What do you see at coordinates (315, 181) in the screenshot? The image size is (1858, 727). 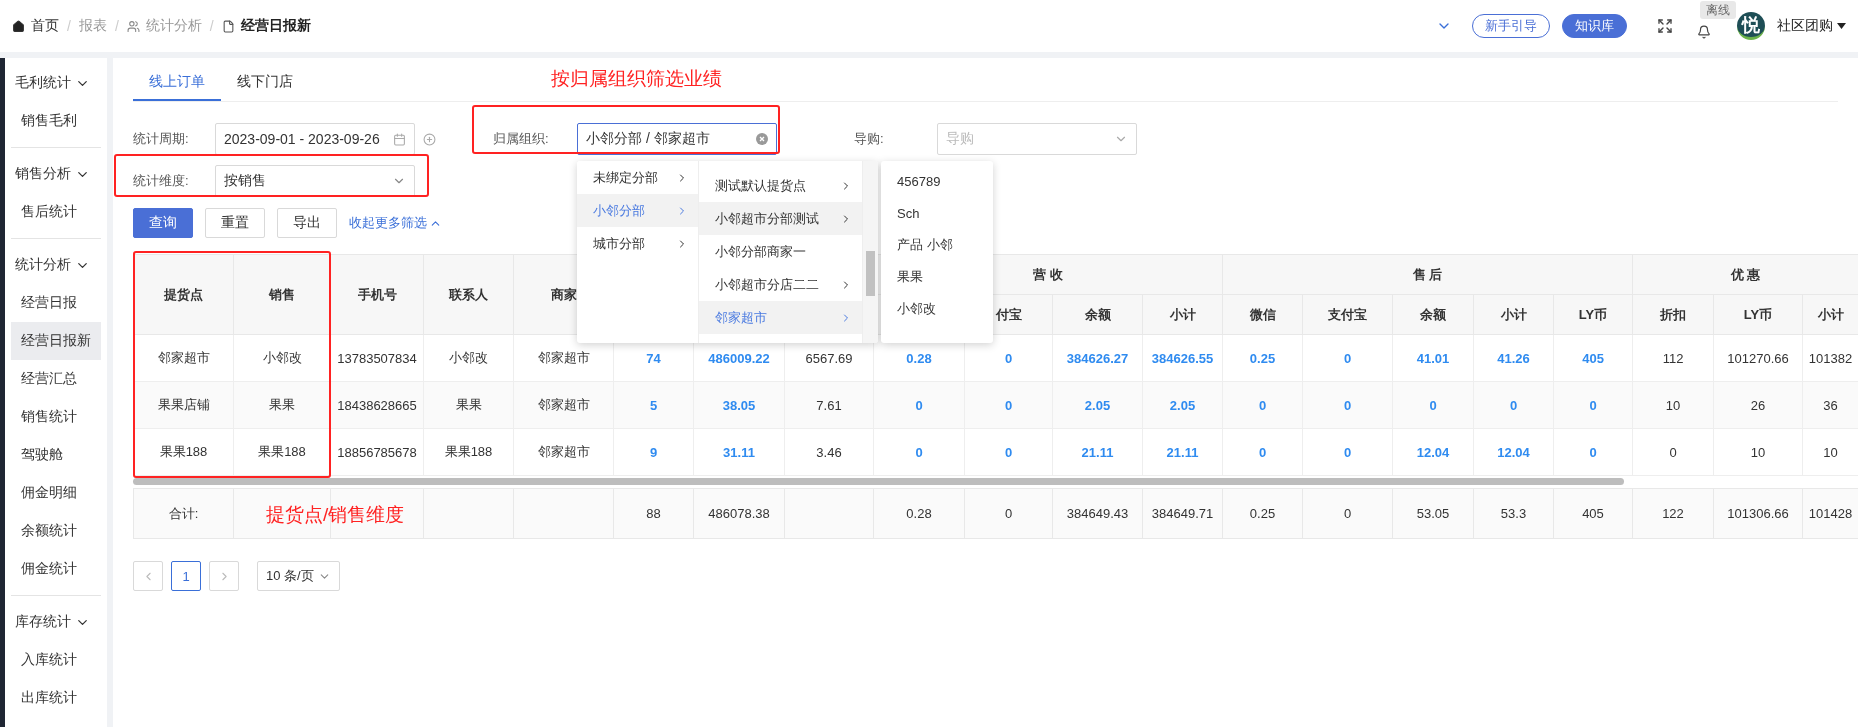 I see `dimension-select: 按销售` at bounding box center [315, 181].